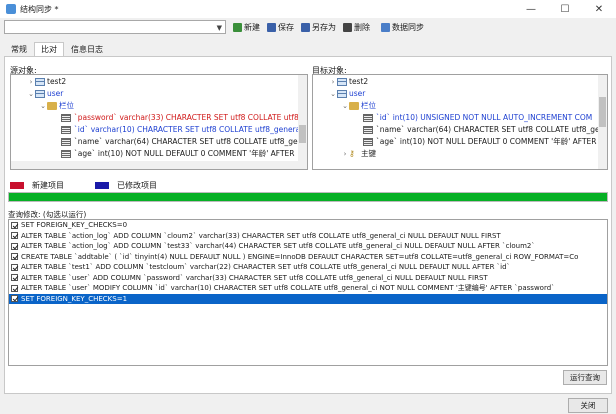 This screenshot has height=414, width=616. Describe the element at coordinates (49, 49) in the screenshot. I see `tab-compare: 比对` at that location.